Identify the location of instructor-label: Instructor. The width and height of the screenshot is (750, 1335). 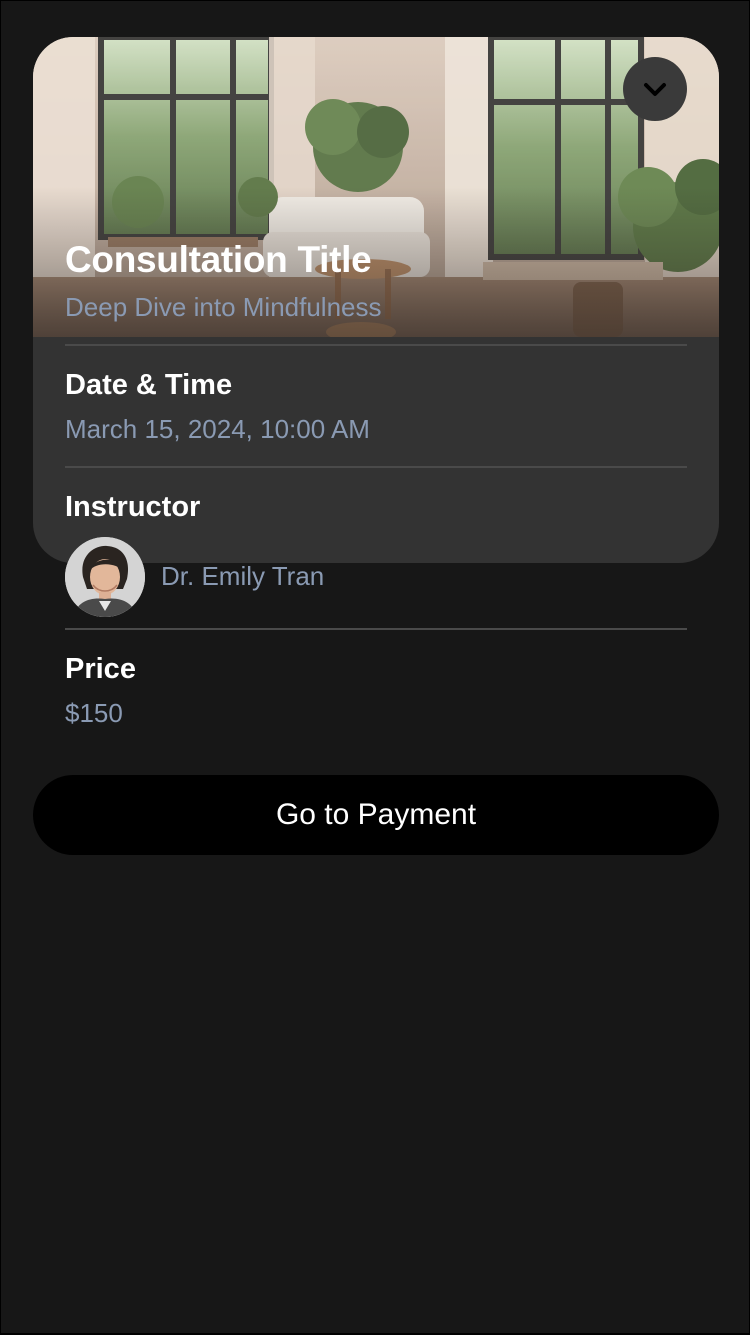
(133, 507).